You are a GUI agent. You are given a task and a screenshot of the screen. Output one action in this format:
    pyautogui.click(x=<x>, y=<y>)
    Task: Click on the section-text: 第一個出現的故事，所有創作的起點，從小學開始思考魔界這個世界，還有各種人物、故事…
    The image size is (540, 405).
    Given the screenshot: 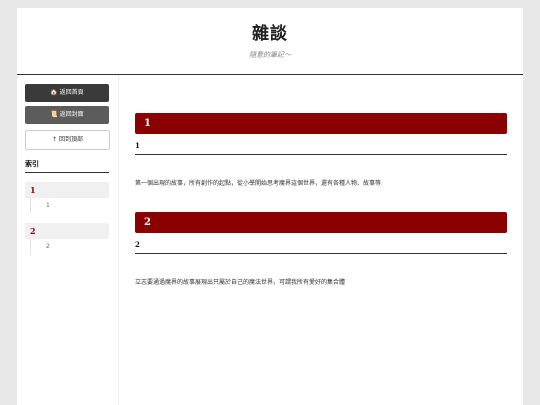 What is the action you would take?
    pyautogui.click(x=258, y=183)
    